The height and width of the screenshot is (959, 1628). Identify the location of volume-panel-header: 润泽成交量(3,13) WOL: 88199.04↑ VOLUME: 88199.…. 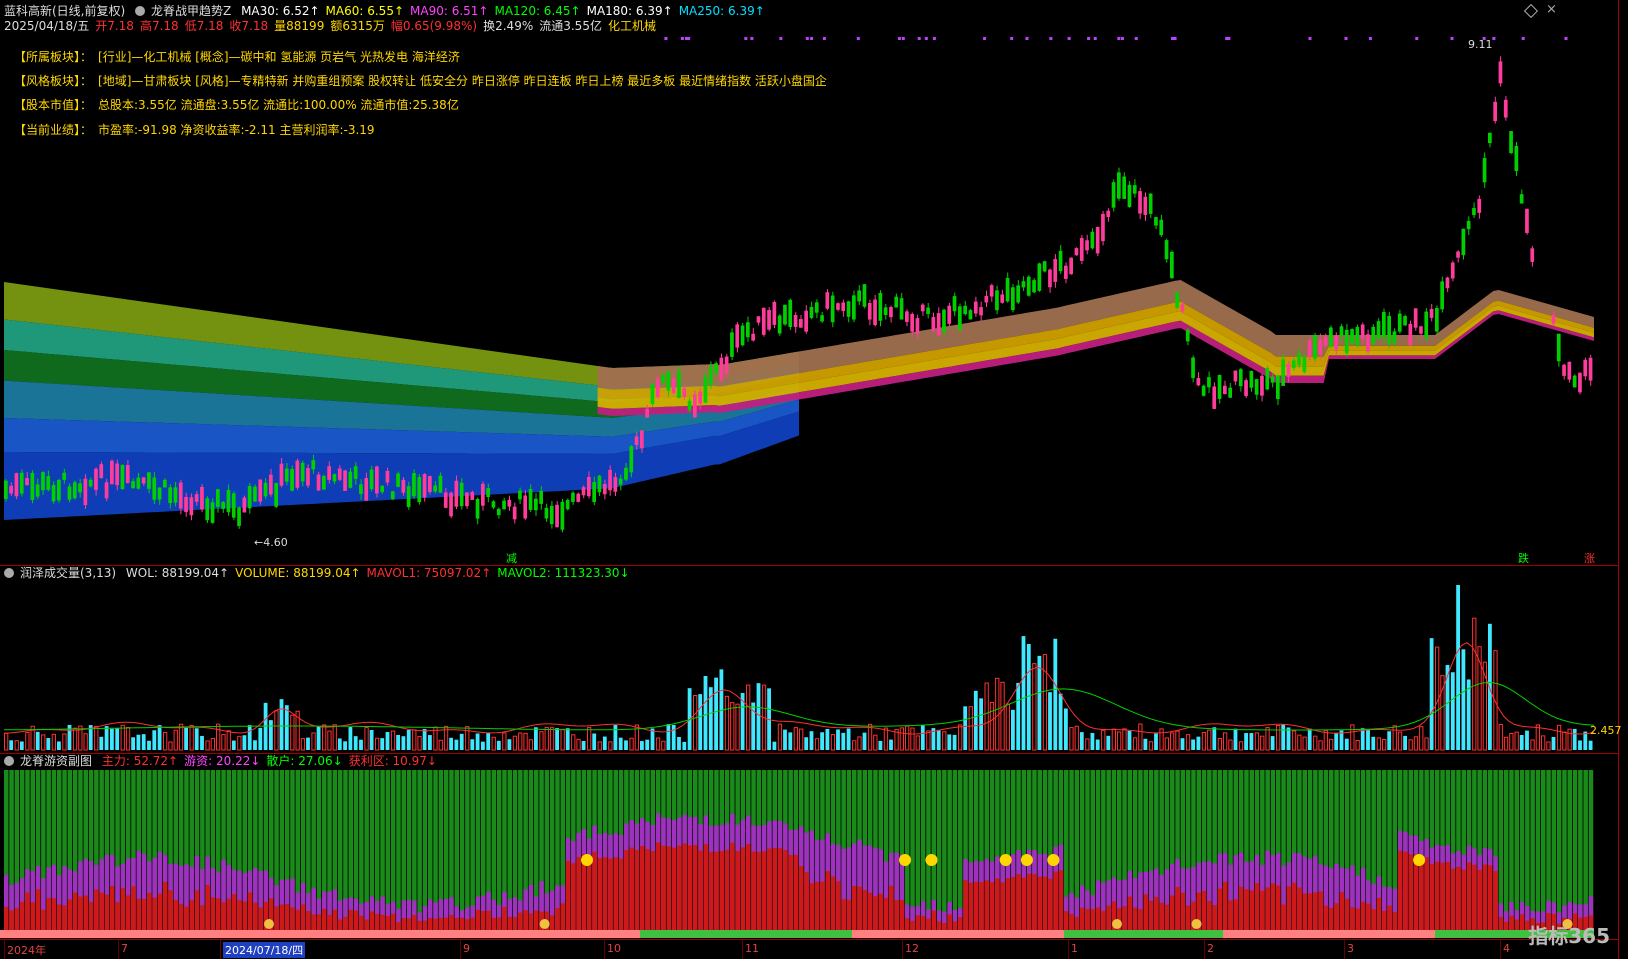
(323, 573).